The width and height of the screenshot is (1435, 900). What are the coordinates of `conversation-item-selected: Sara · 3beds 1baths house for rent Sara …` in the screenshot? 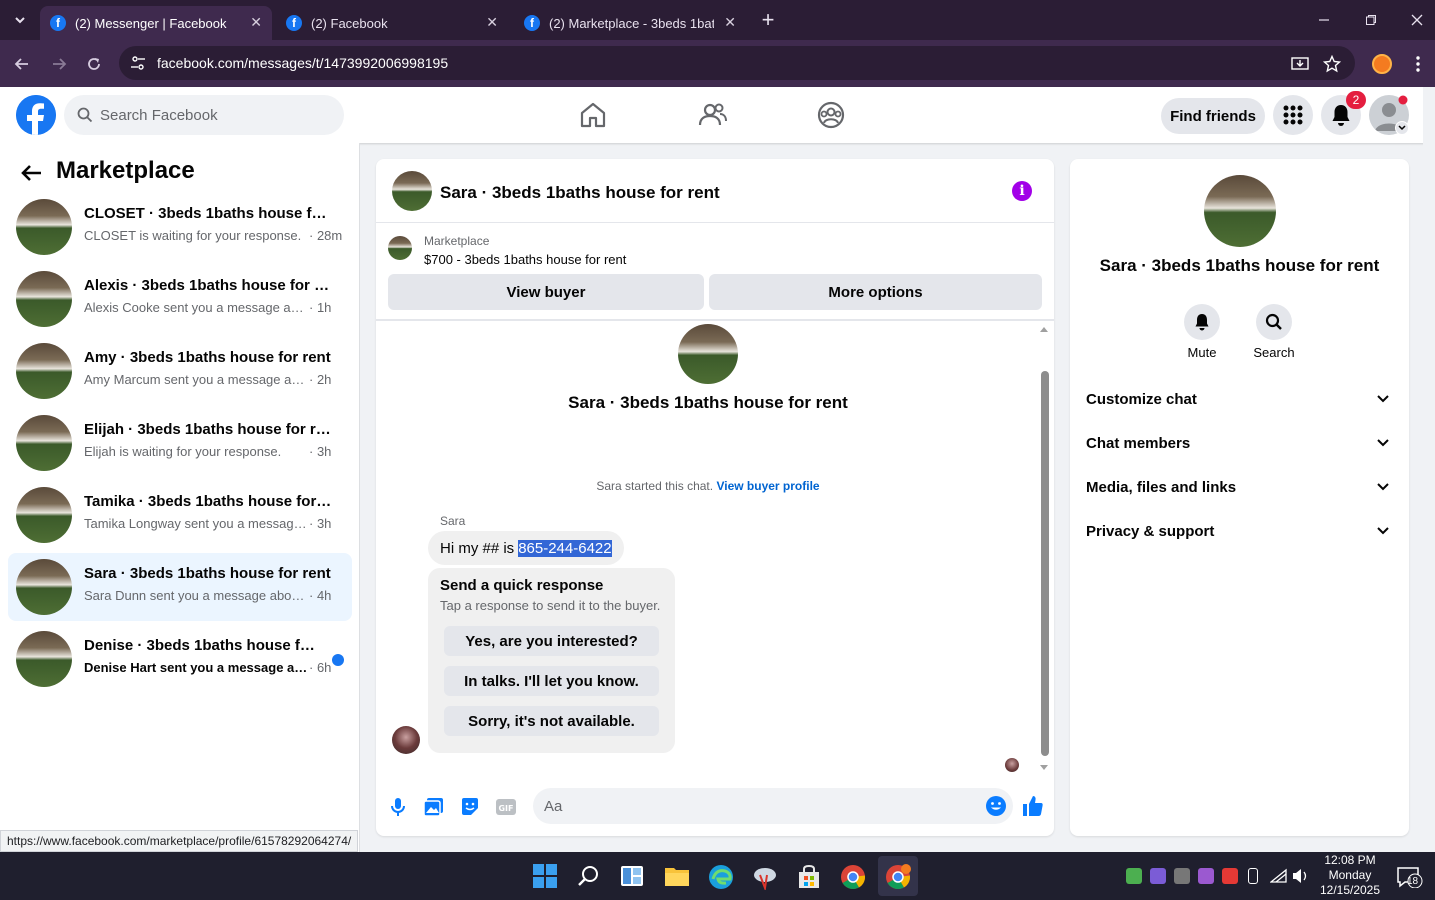 It's located at (180, 587).